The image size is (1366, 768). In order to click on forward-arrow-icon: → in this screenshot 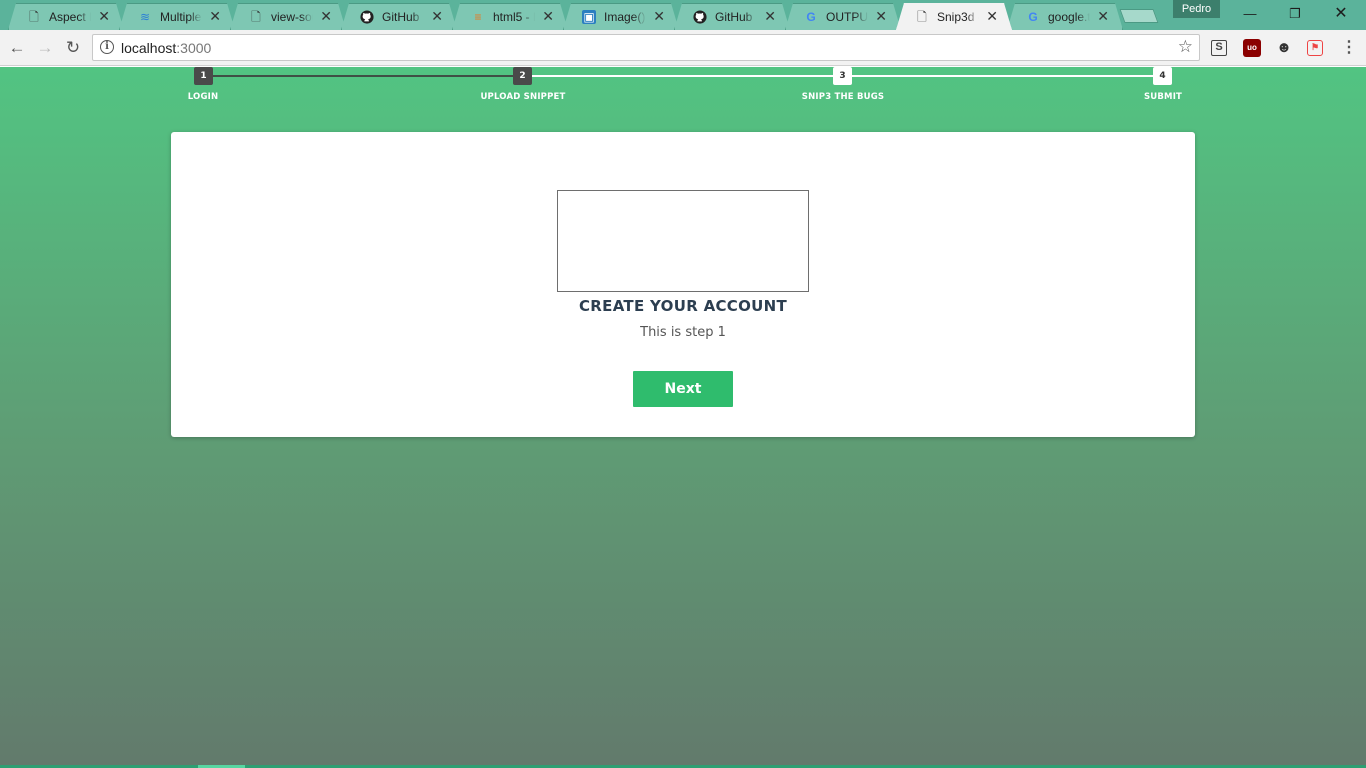, I will do `click(45, 48)`.